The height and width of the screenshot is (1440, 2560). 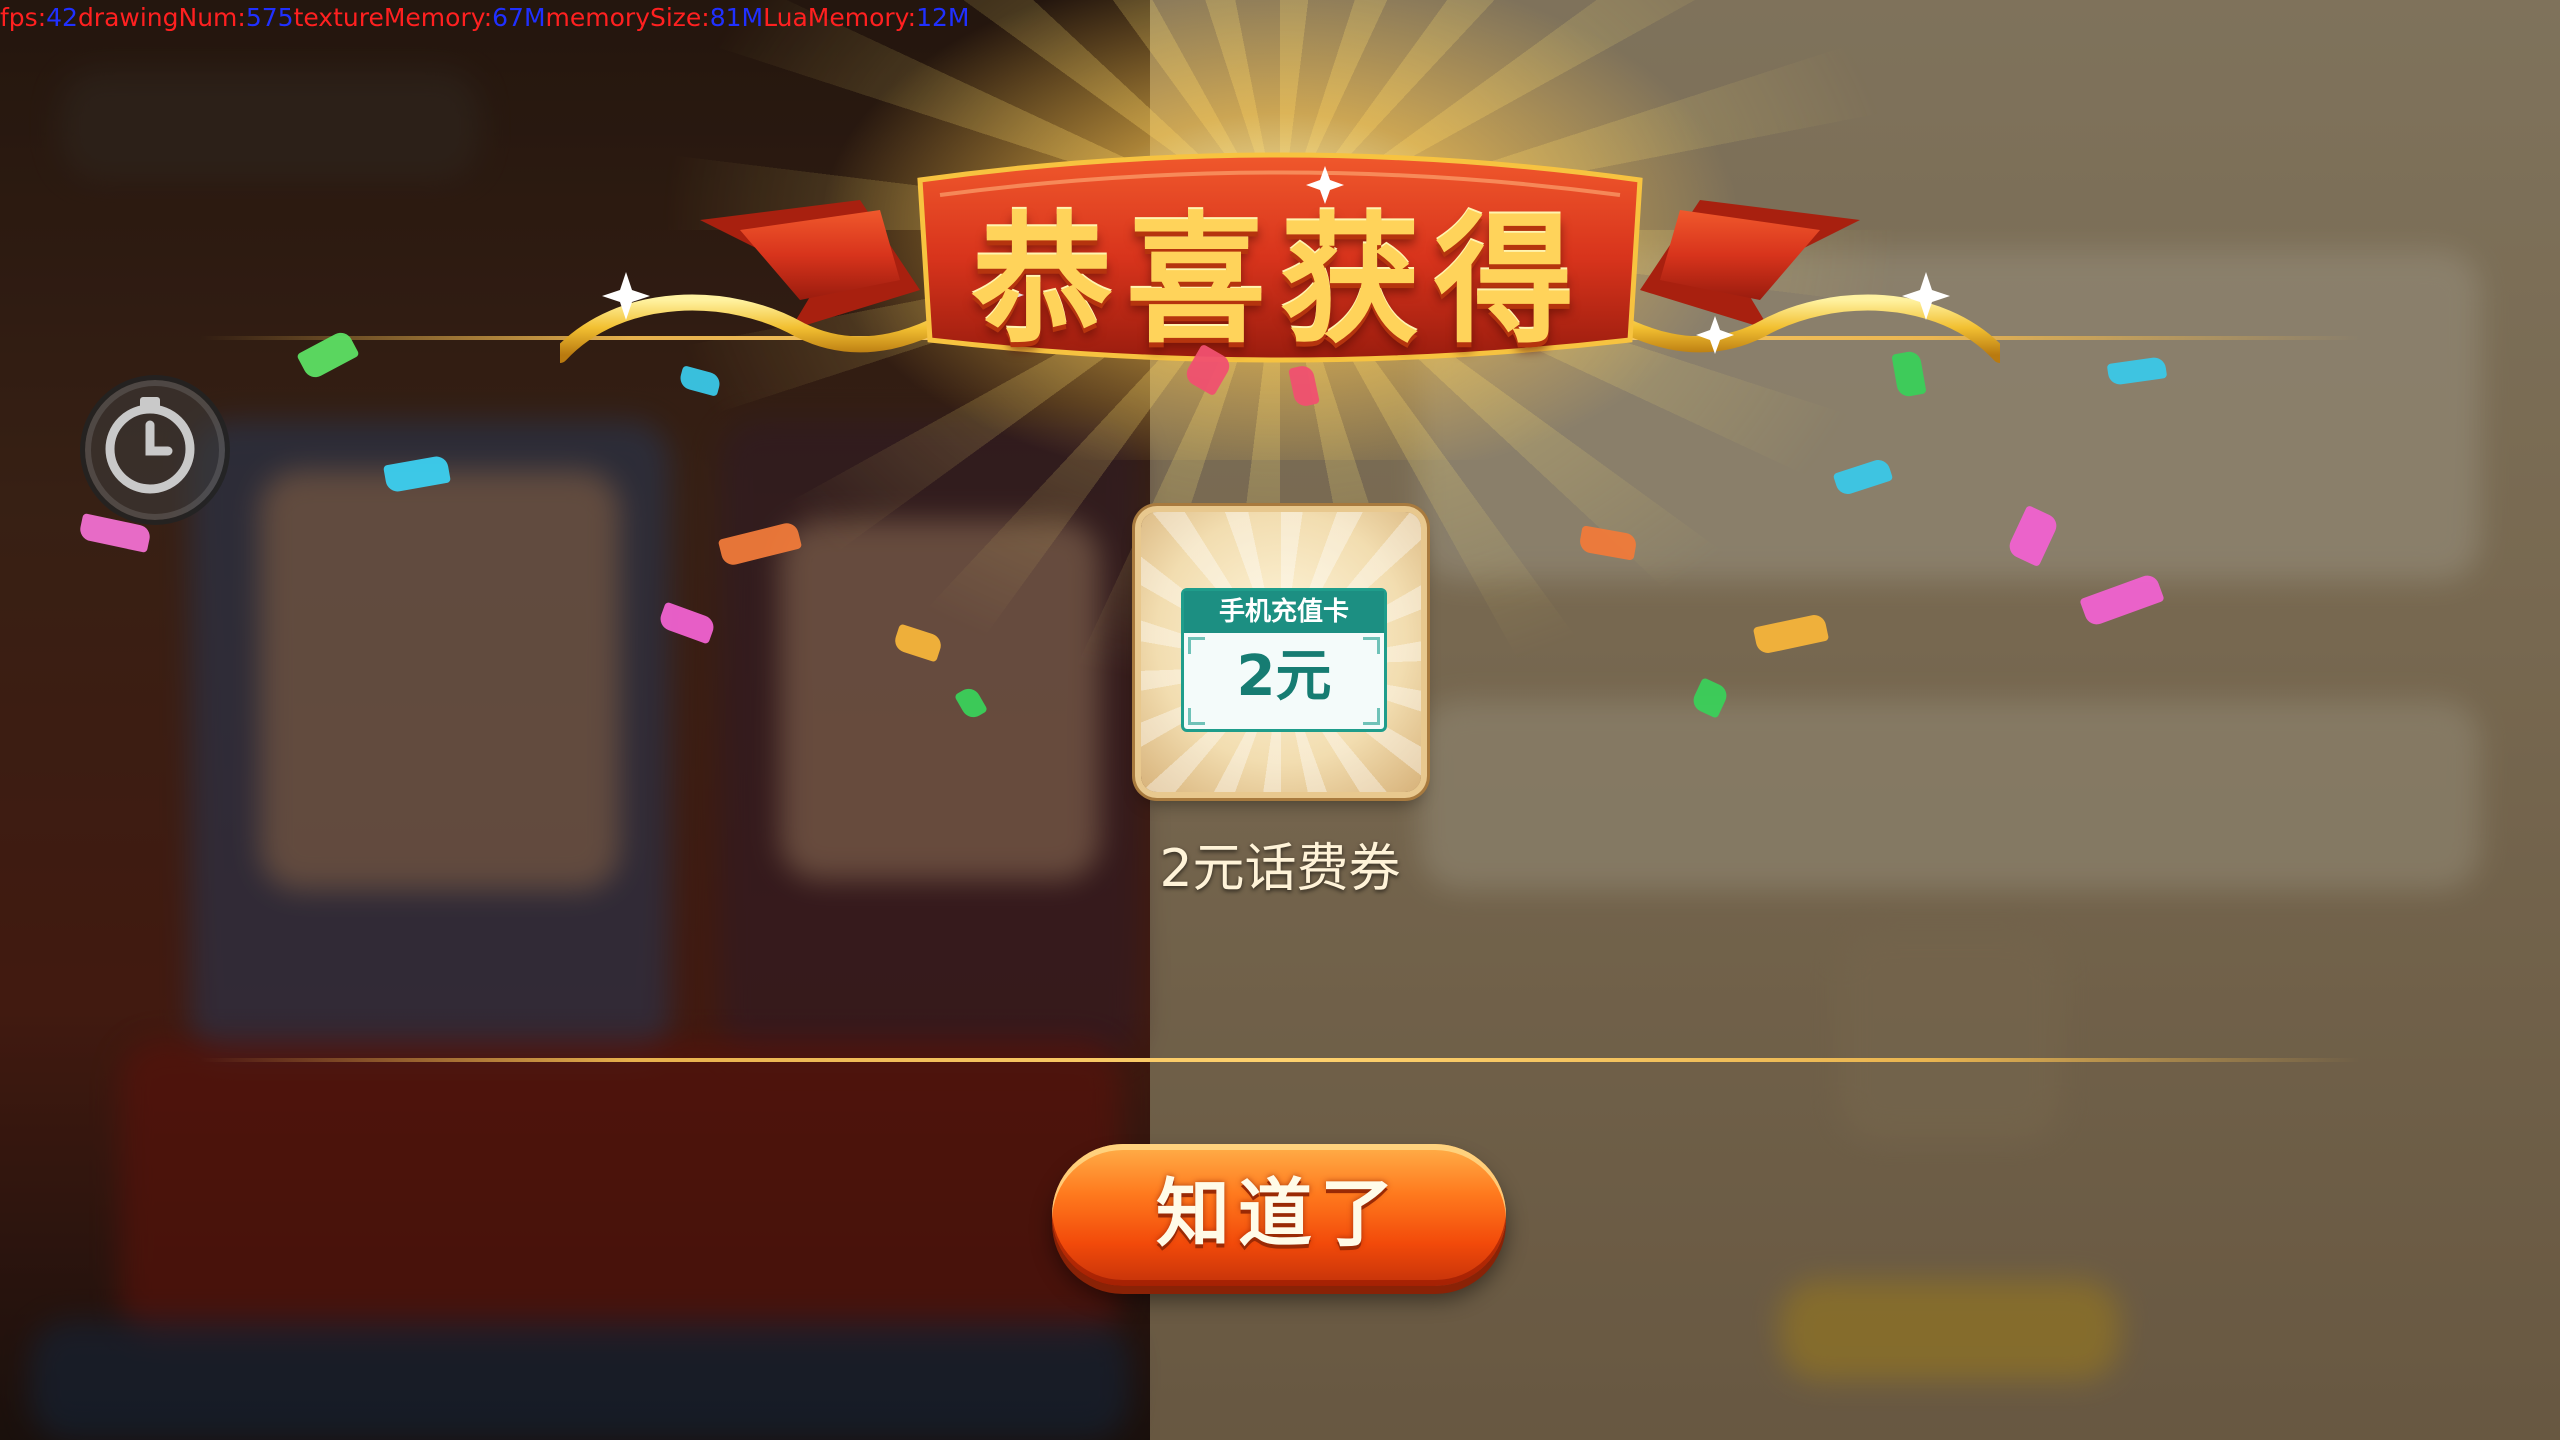 What do you see at coordinates (627, 17) in the screenshot?
I see `debug-memory-label: memorySize:` at bounding box center [627, 17].